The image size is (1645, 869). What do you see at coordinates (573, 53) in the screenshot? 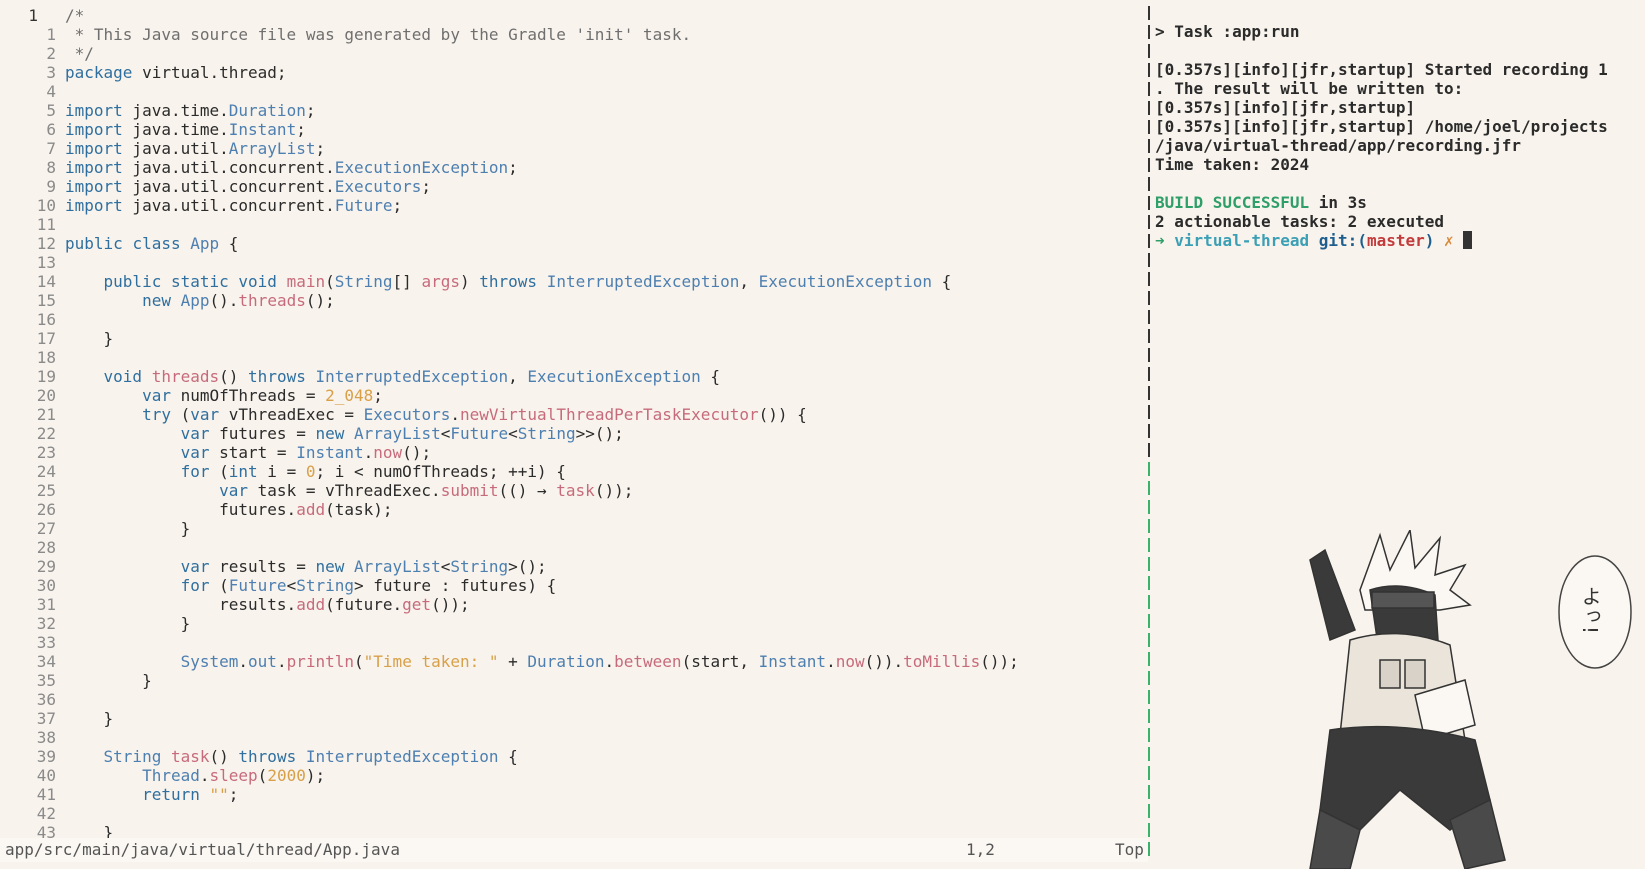
I see `code-line: 2 */` at bounding box center [573, 53].